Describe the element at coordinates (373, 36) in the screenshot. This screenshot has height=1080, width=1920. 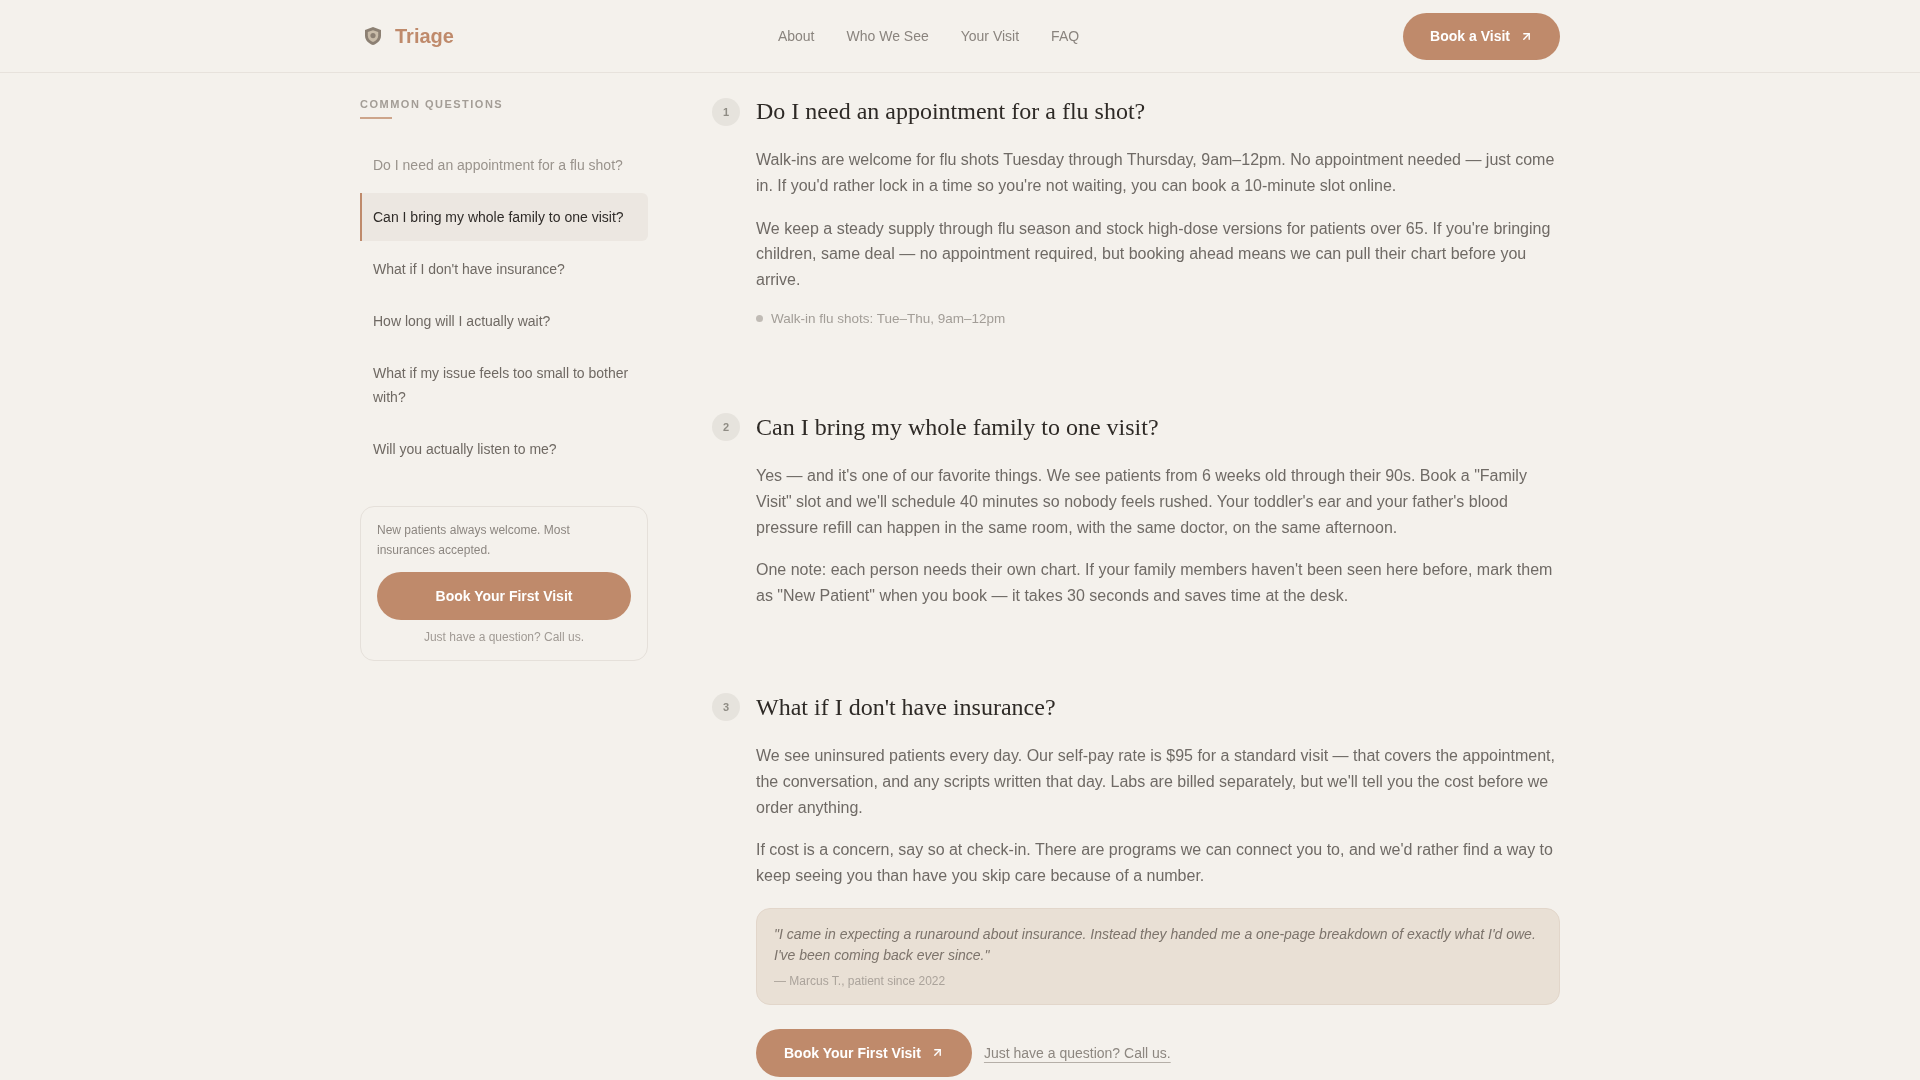
I see `shield-icon` at that location.